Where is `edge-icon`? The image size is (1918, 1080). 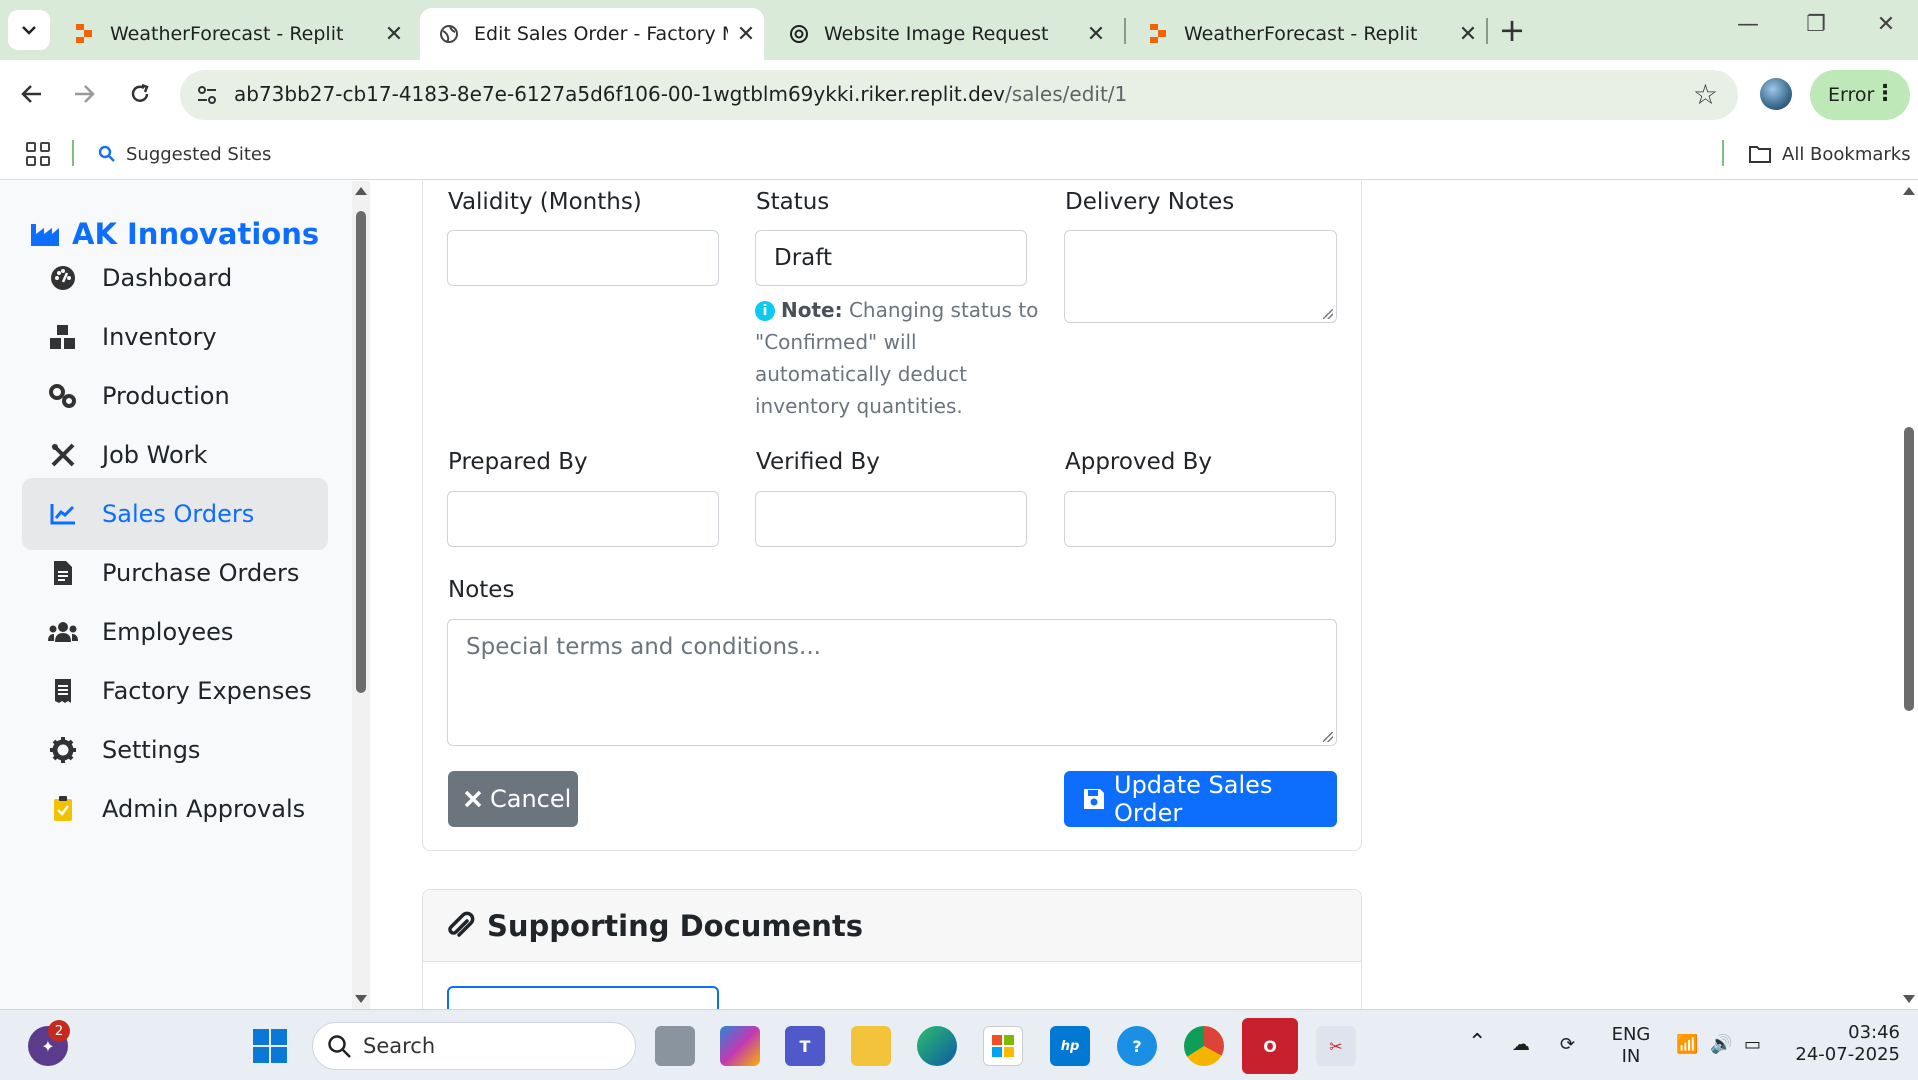
edge-icon is located at coordinates (937, 1046).